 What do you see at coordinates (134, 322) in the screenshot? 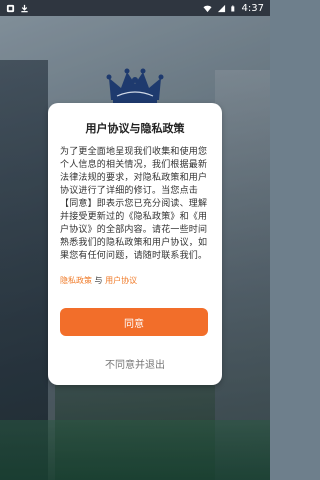
I see `agree-button: 同意` at bounding box center [134, 322].